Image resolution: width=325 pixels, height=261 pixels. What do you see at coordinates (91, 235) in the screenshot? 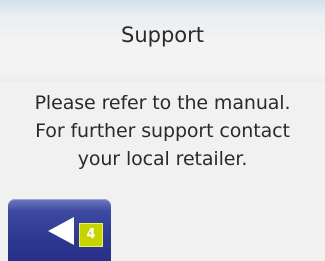
I see `step-number-badge: 4` at bounding box center [91, 235].